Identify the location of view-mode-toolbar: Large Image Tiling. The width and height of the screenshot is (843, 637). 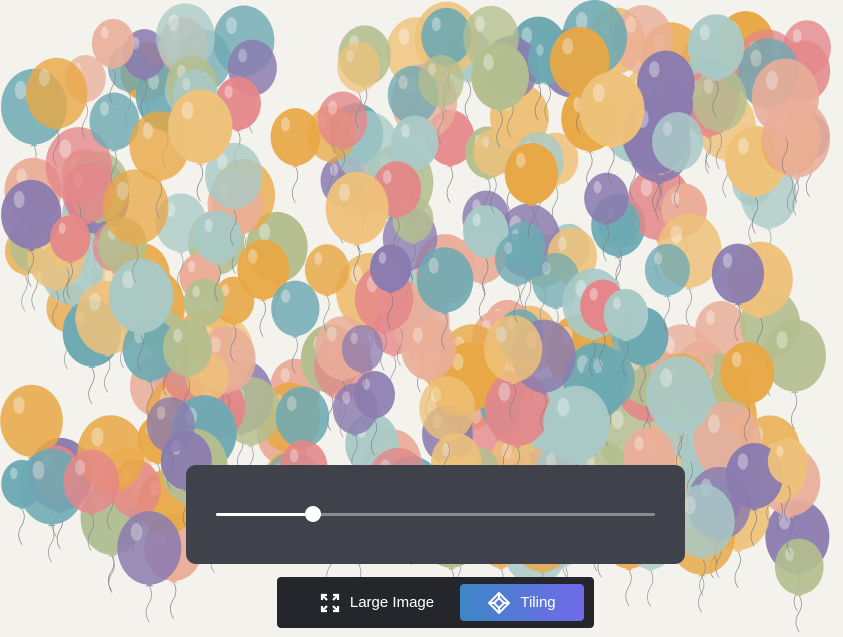
(435, 602).